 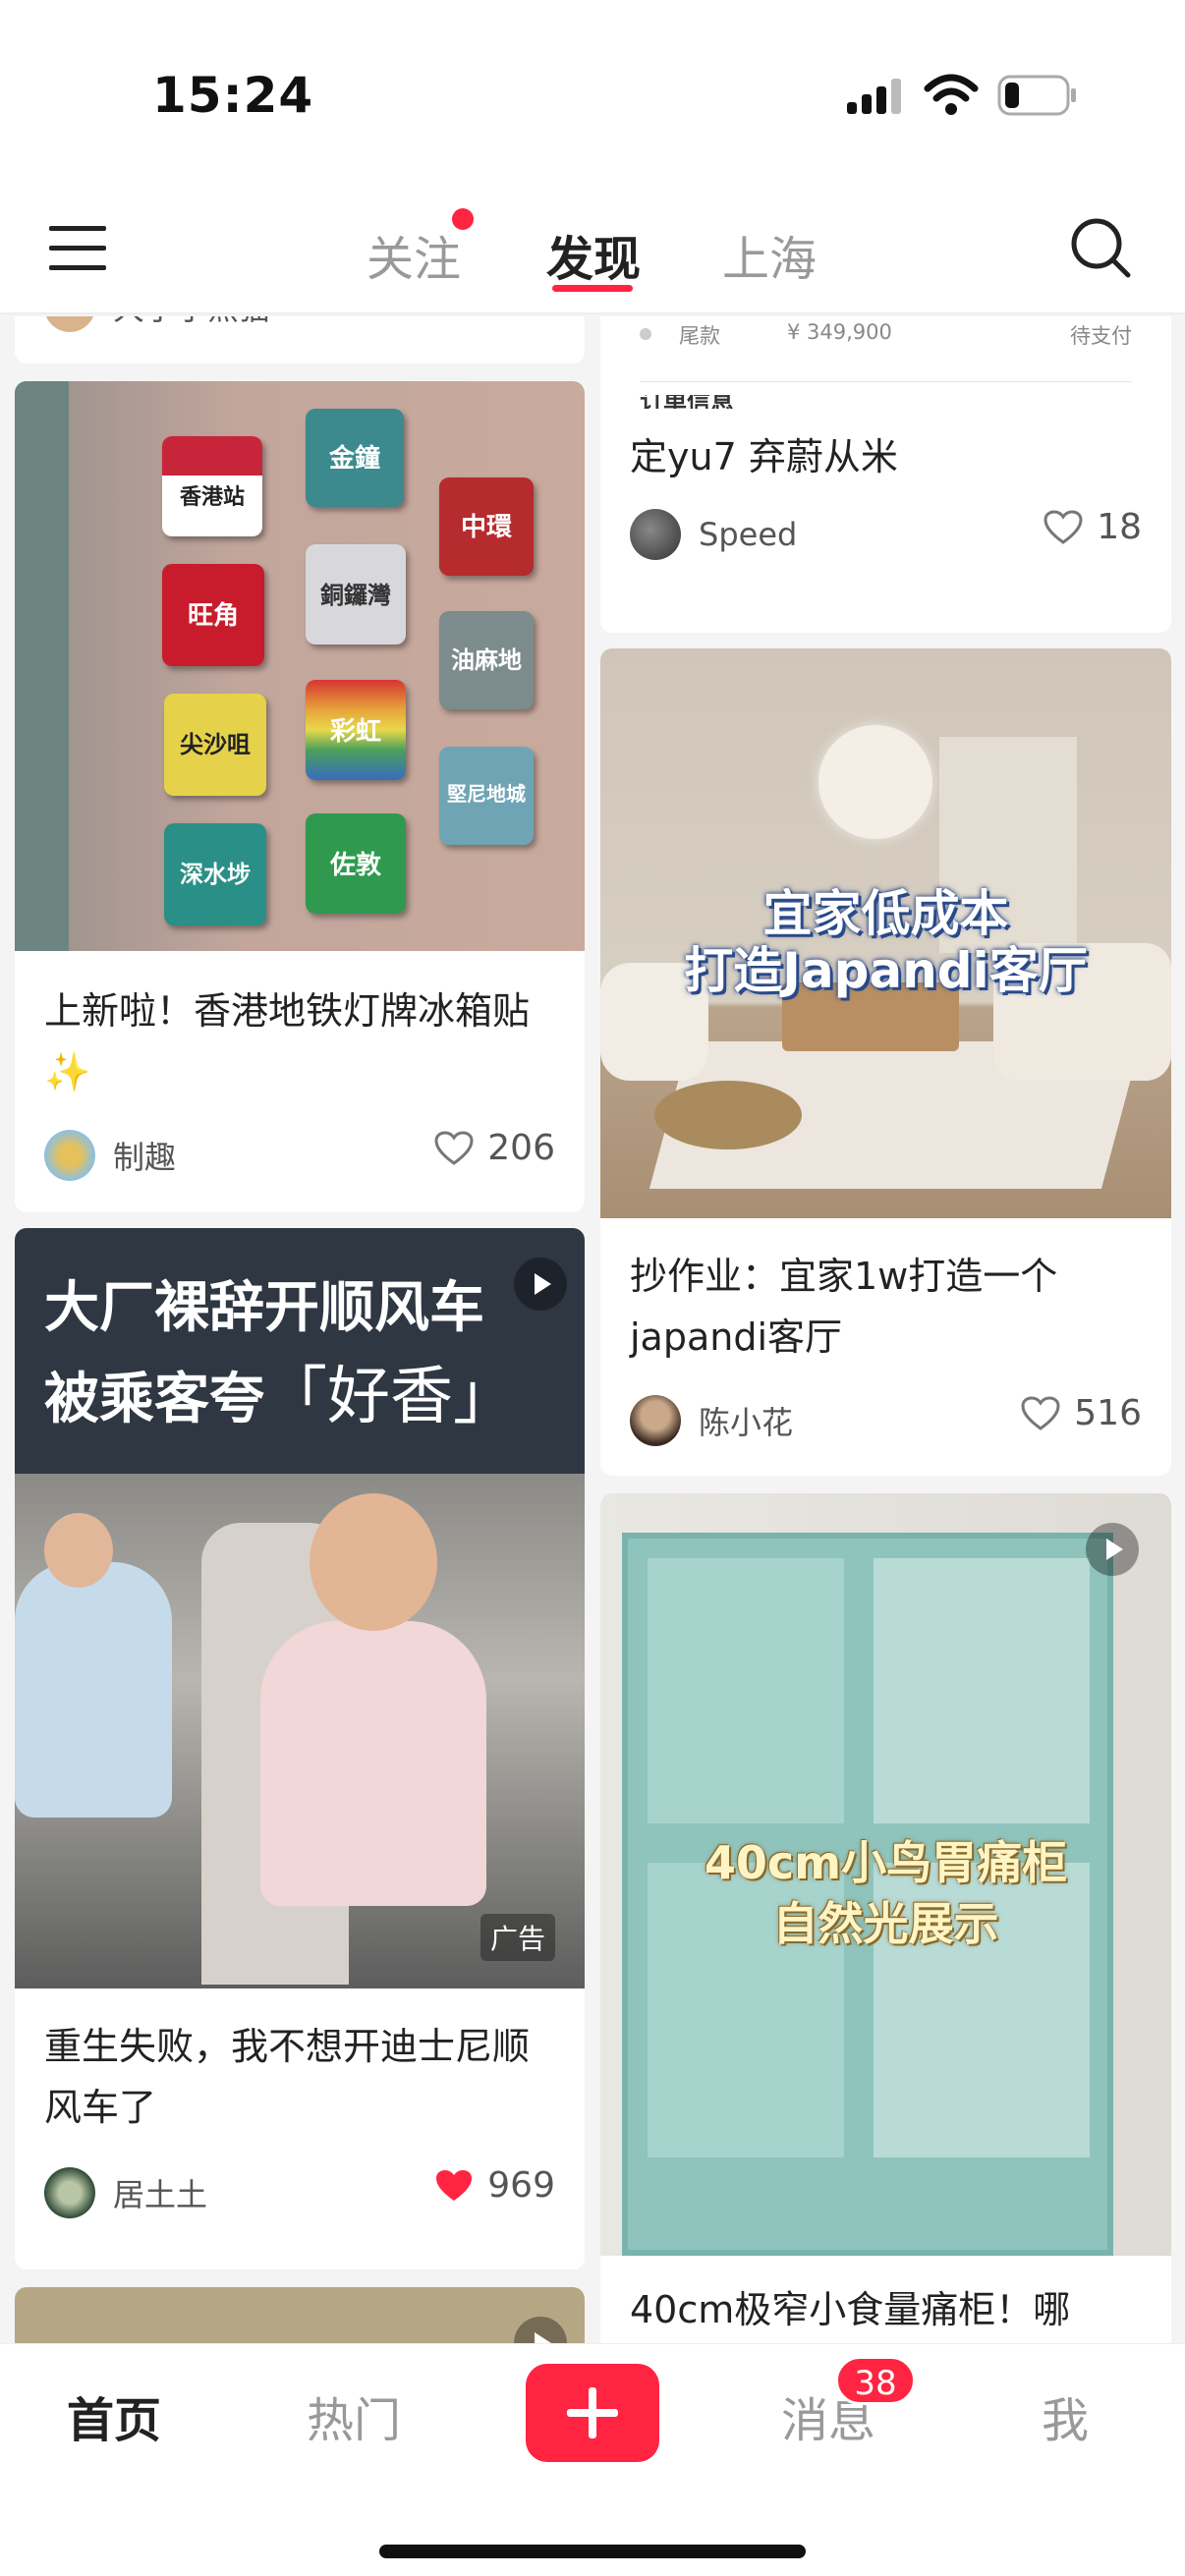 I want to click on sign-label: 佐敦, so click(x=355, y=865).